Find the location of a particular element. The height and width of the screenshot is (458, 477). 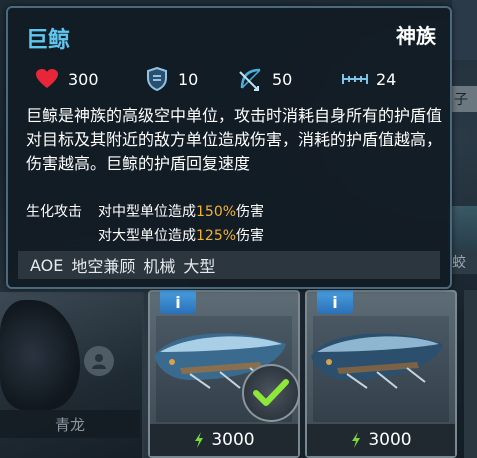

unit-name: 巨鲸 is located at coordinates (48, 40).